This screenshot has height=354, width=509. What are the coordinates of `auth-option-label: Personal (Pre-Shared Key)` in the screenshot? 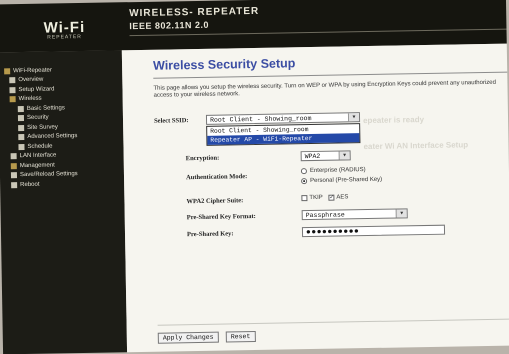 It's located at (346, 180).